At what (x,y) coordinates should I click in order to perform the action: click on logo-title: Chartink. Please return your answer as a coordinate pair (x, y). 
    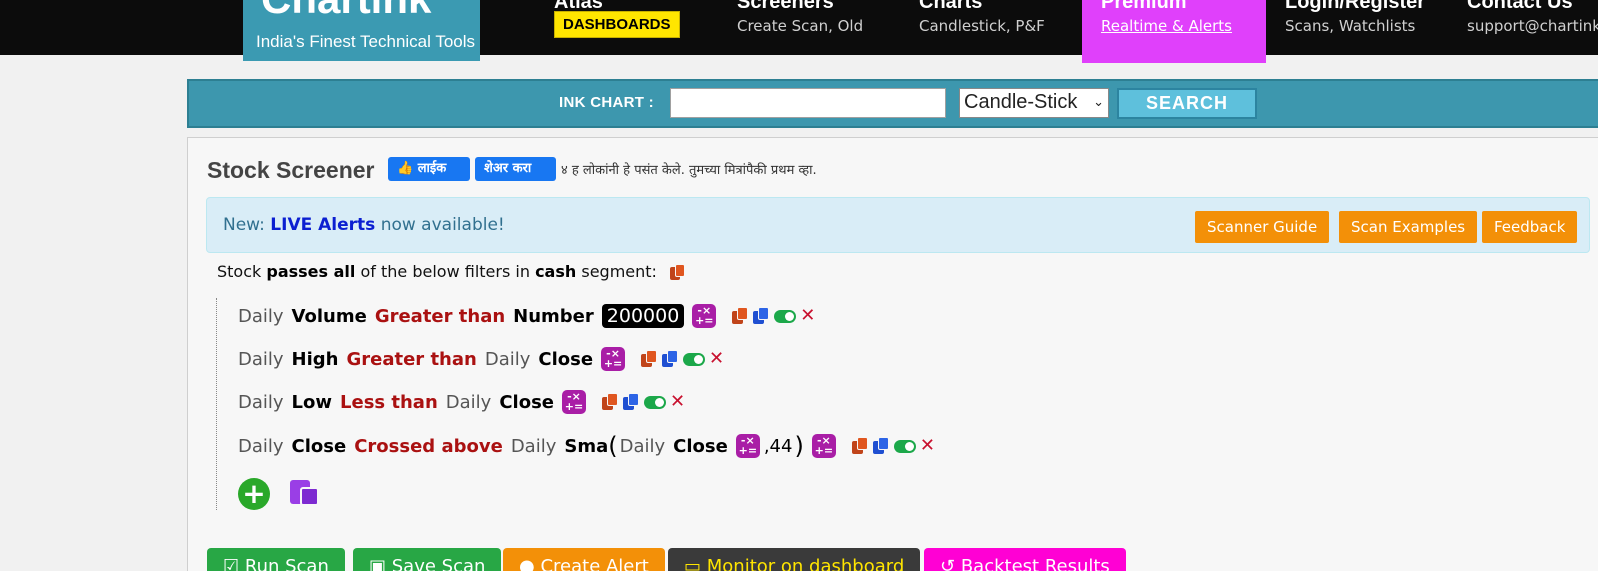
    Looking at the image, I should click on (346, 10).